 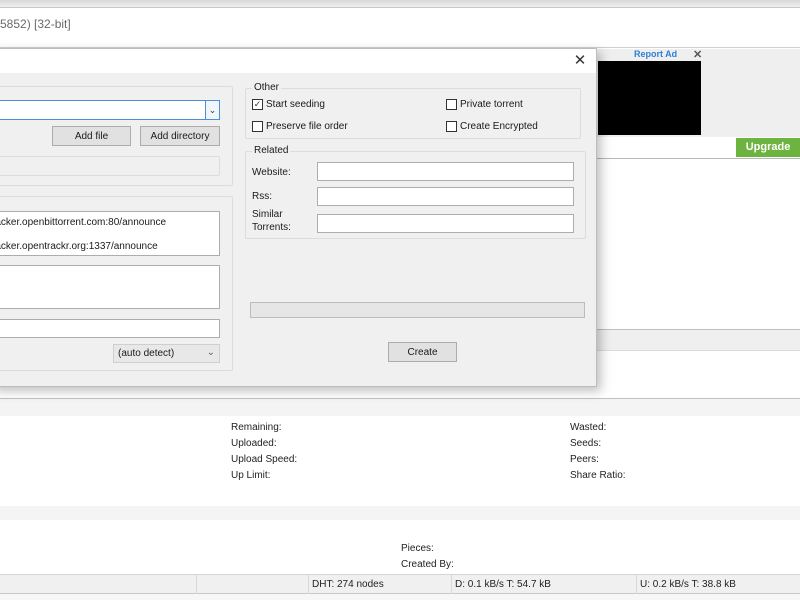 I want to click on status-download: D: 0.1 kB/s T: 54.7 kB, so click(x=543, y=584).